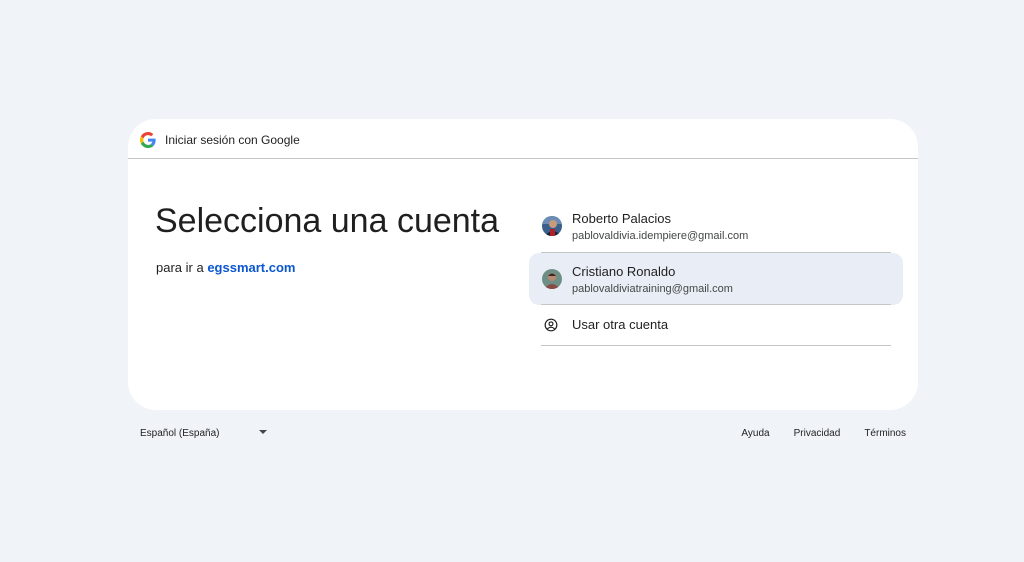 This screenshot has width=1024, height=562. What do you see at coordinates (523, 139) in the screenshot?
I see `card-header: Iniciar sesión con Google` at bounding box center [523, 139].